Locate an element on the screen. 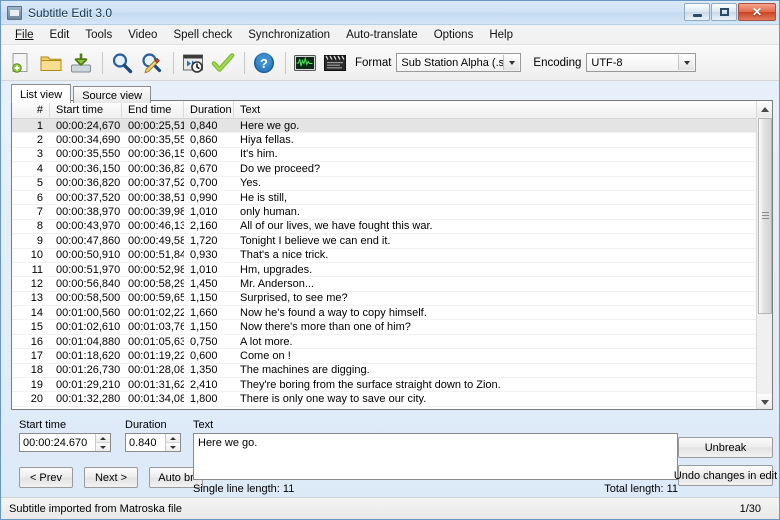 This screenshot has width=780, height=520. tab-source-view-label: Source view is located at coordinates (112, 96).